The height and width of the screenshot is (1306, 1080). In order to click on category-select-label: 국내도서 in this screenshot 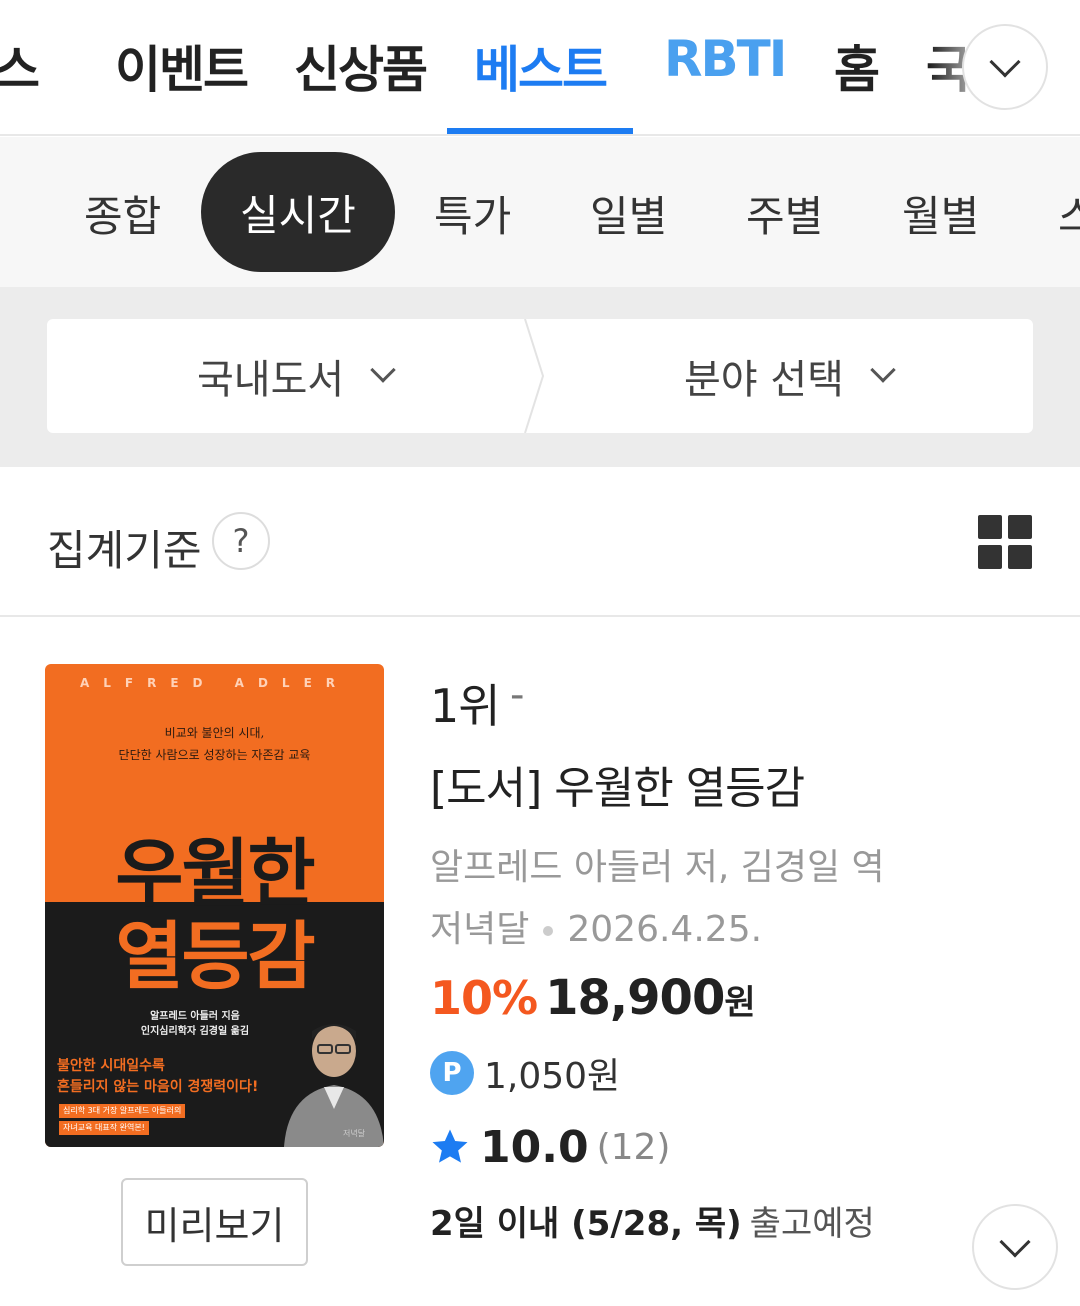, I will do `click(271, 380)`.